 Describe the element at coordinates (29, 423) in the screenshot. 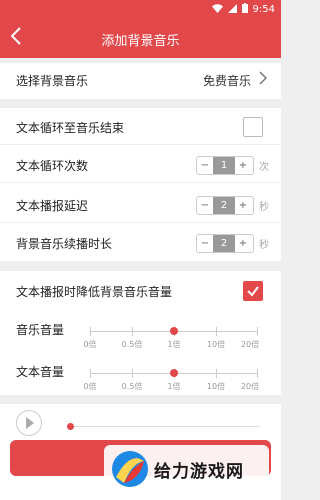

I see `play-icon` at that location.